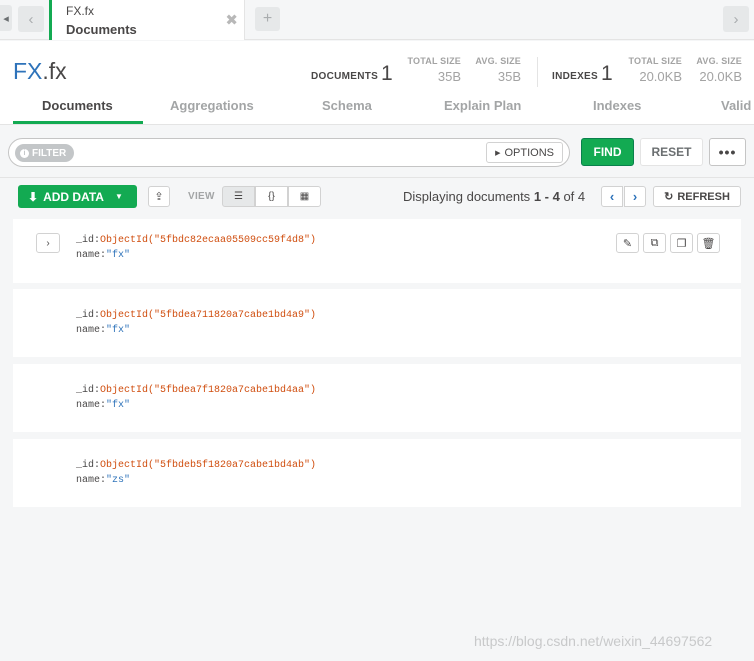  What do you see at coordinates (347, 105) in the screenshot?
I see `tab-schema: Schema` at bounding box center [347, 105].